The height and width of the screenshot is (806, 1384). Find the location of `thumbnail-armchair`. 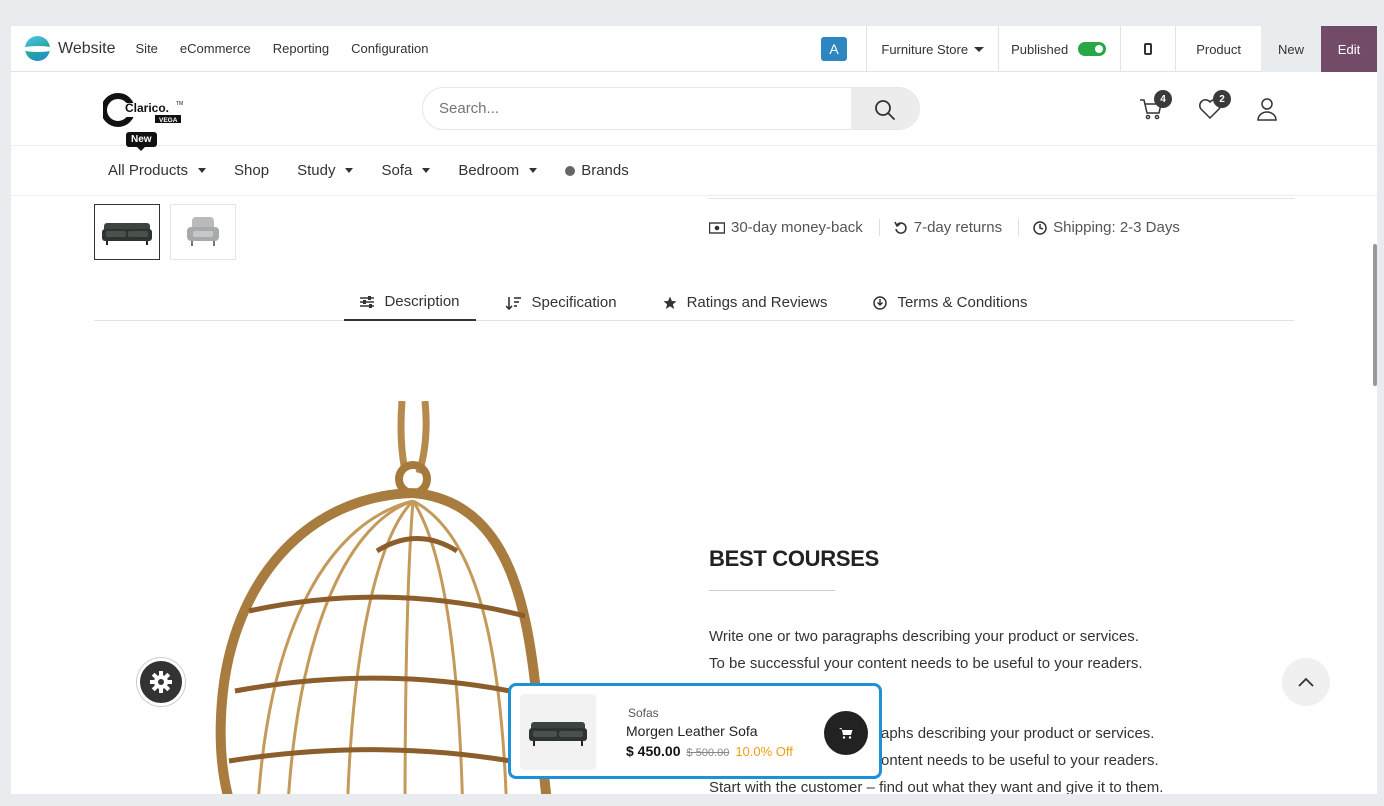

thumbnail-armchair is located at coordinates (203, 232).